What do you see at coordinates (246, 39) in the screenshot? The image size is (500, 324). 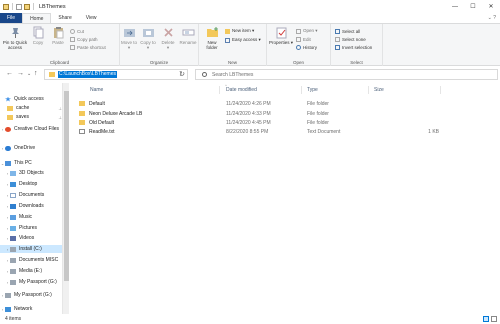 I see `easy-access-label: Easy access ▾` at bounding box center [246, 39].